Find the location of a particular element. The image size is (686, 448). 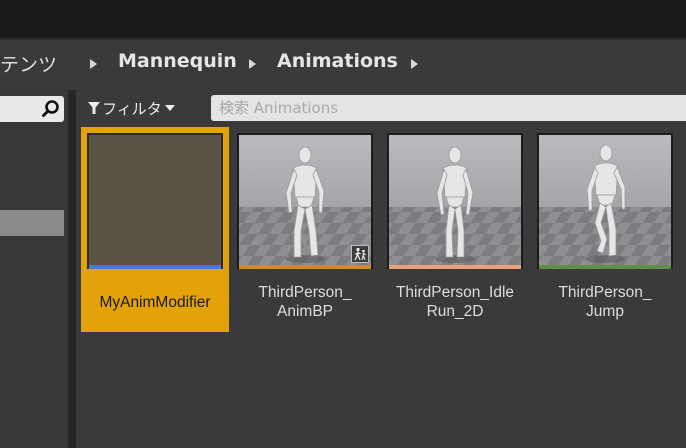

asset-label: ThirdPerson_ Jump is located at coordinates (605, 302).